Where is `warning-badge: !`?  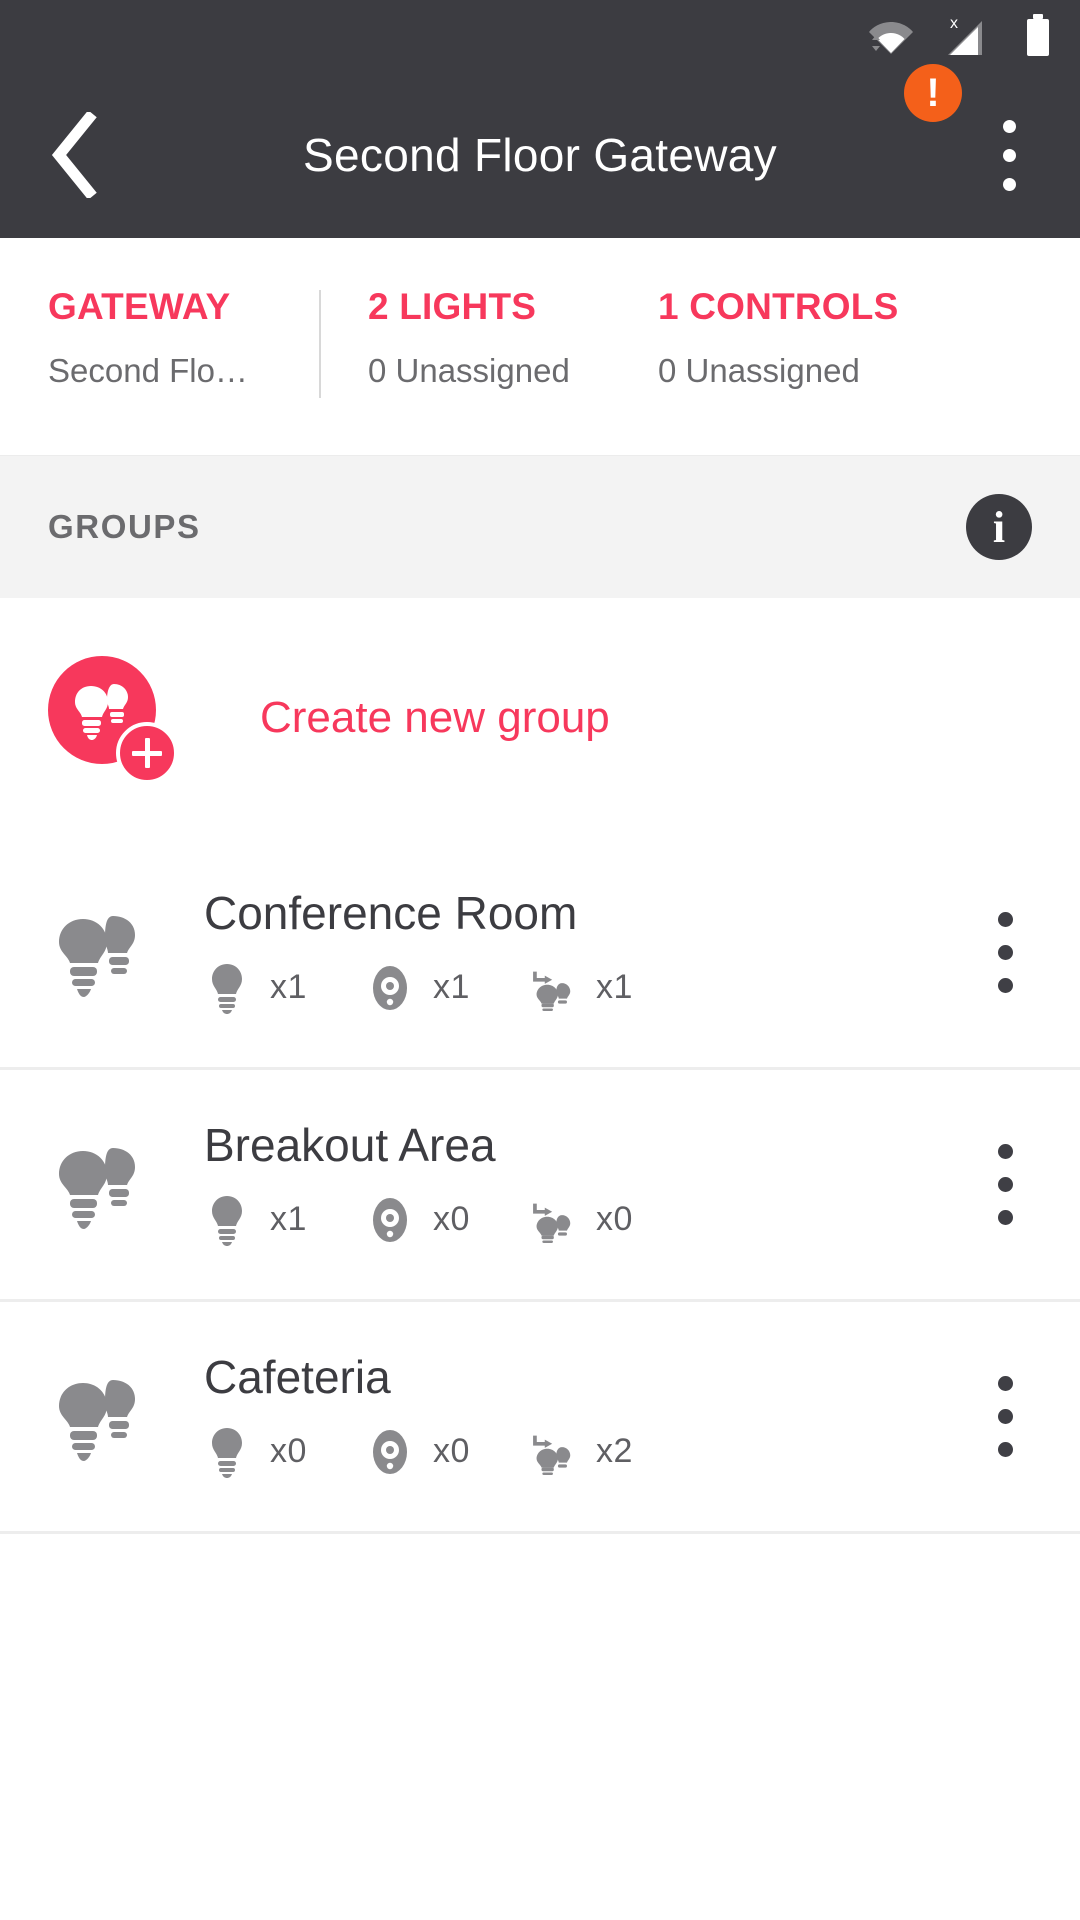
warning-badge: ! is located at coordinates (933, 93).